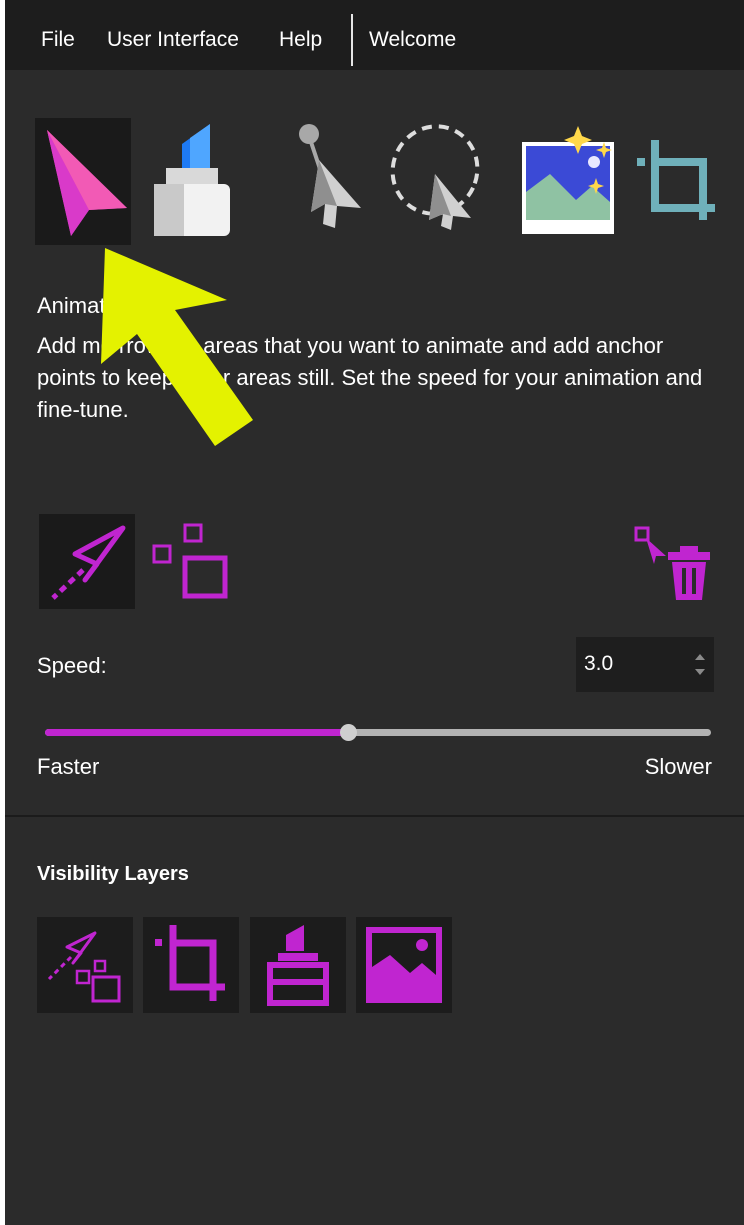 The width and height of the screenshot is (744, 1225). I want to click on panel-title: Animat, so click(71, 305).